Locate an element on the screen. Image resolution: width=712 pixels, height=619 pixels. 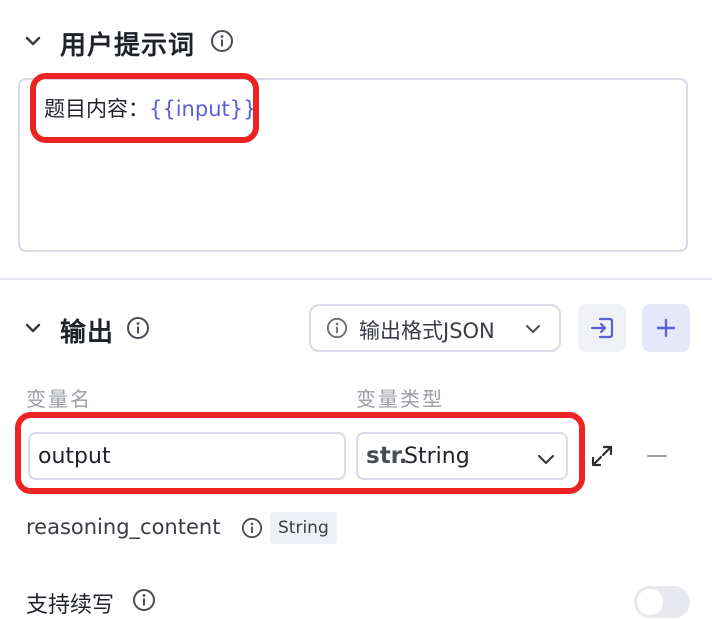
expand-icon is located at coordinates (602, 456).